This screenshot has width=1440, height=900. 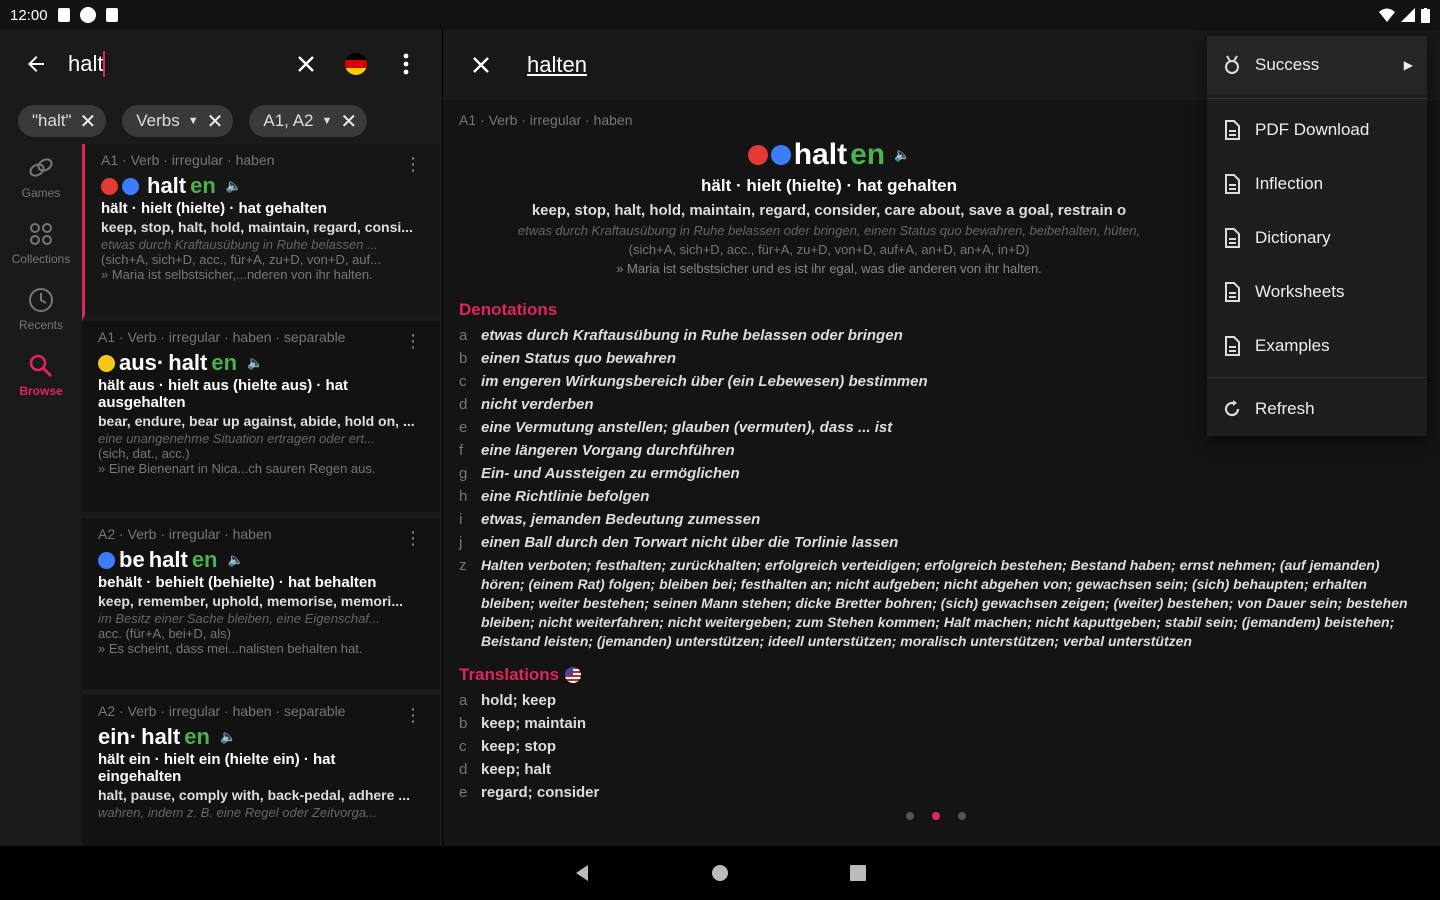 I want to click on menu-item-pdf-download: PDF Download, so click(x=1317, y=130).